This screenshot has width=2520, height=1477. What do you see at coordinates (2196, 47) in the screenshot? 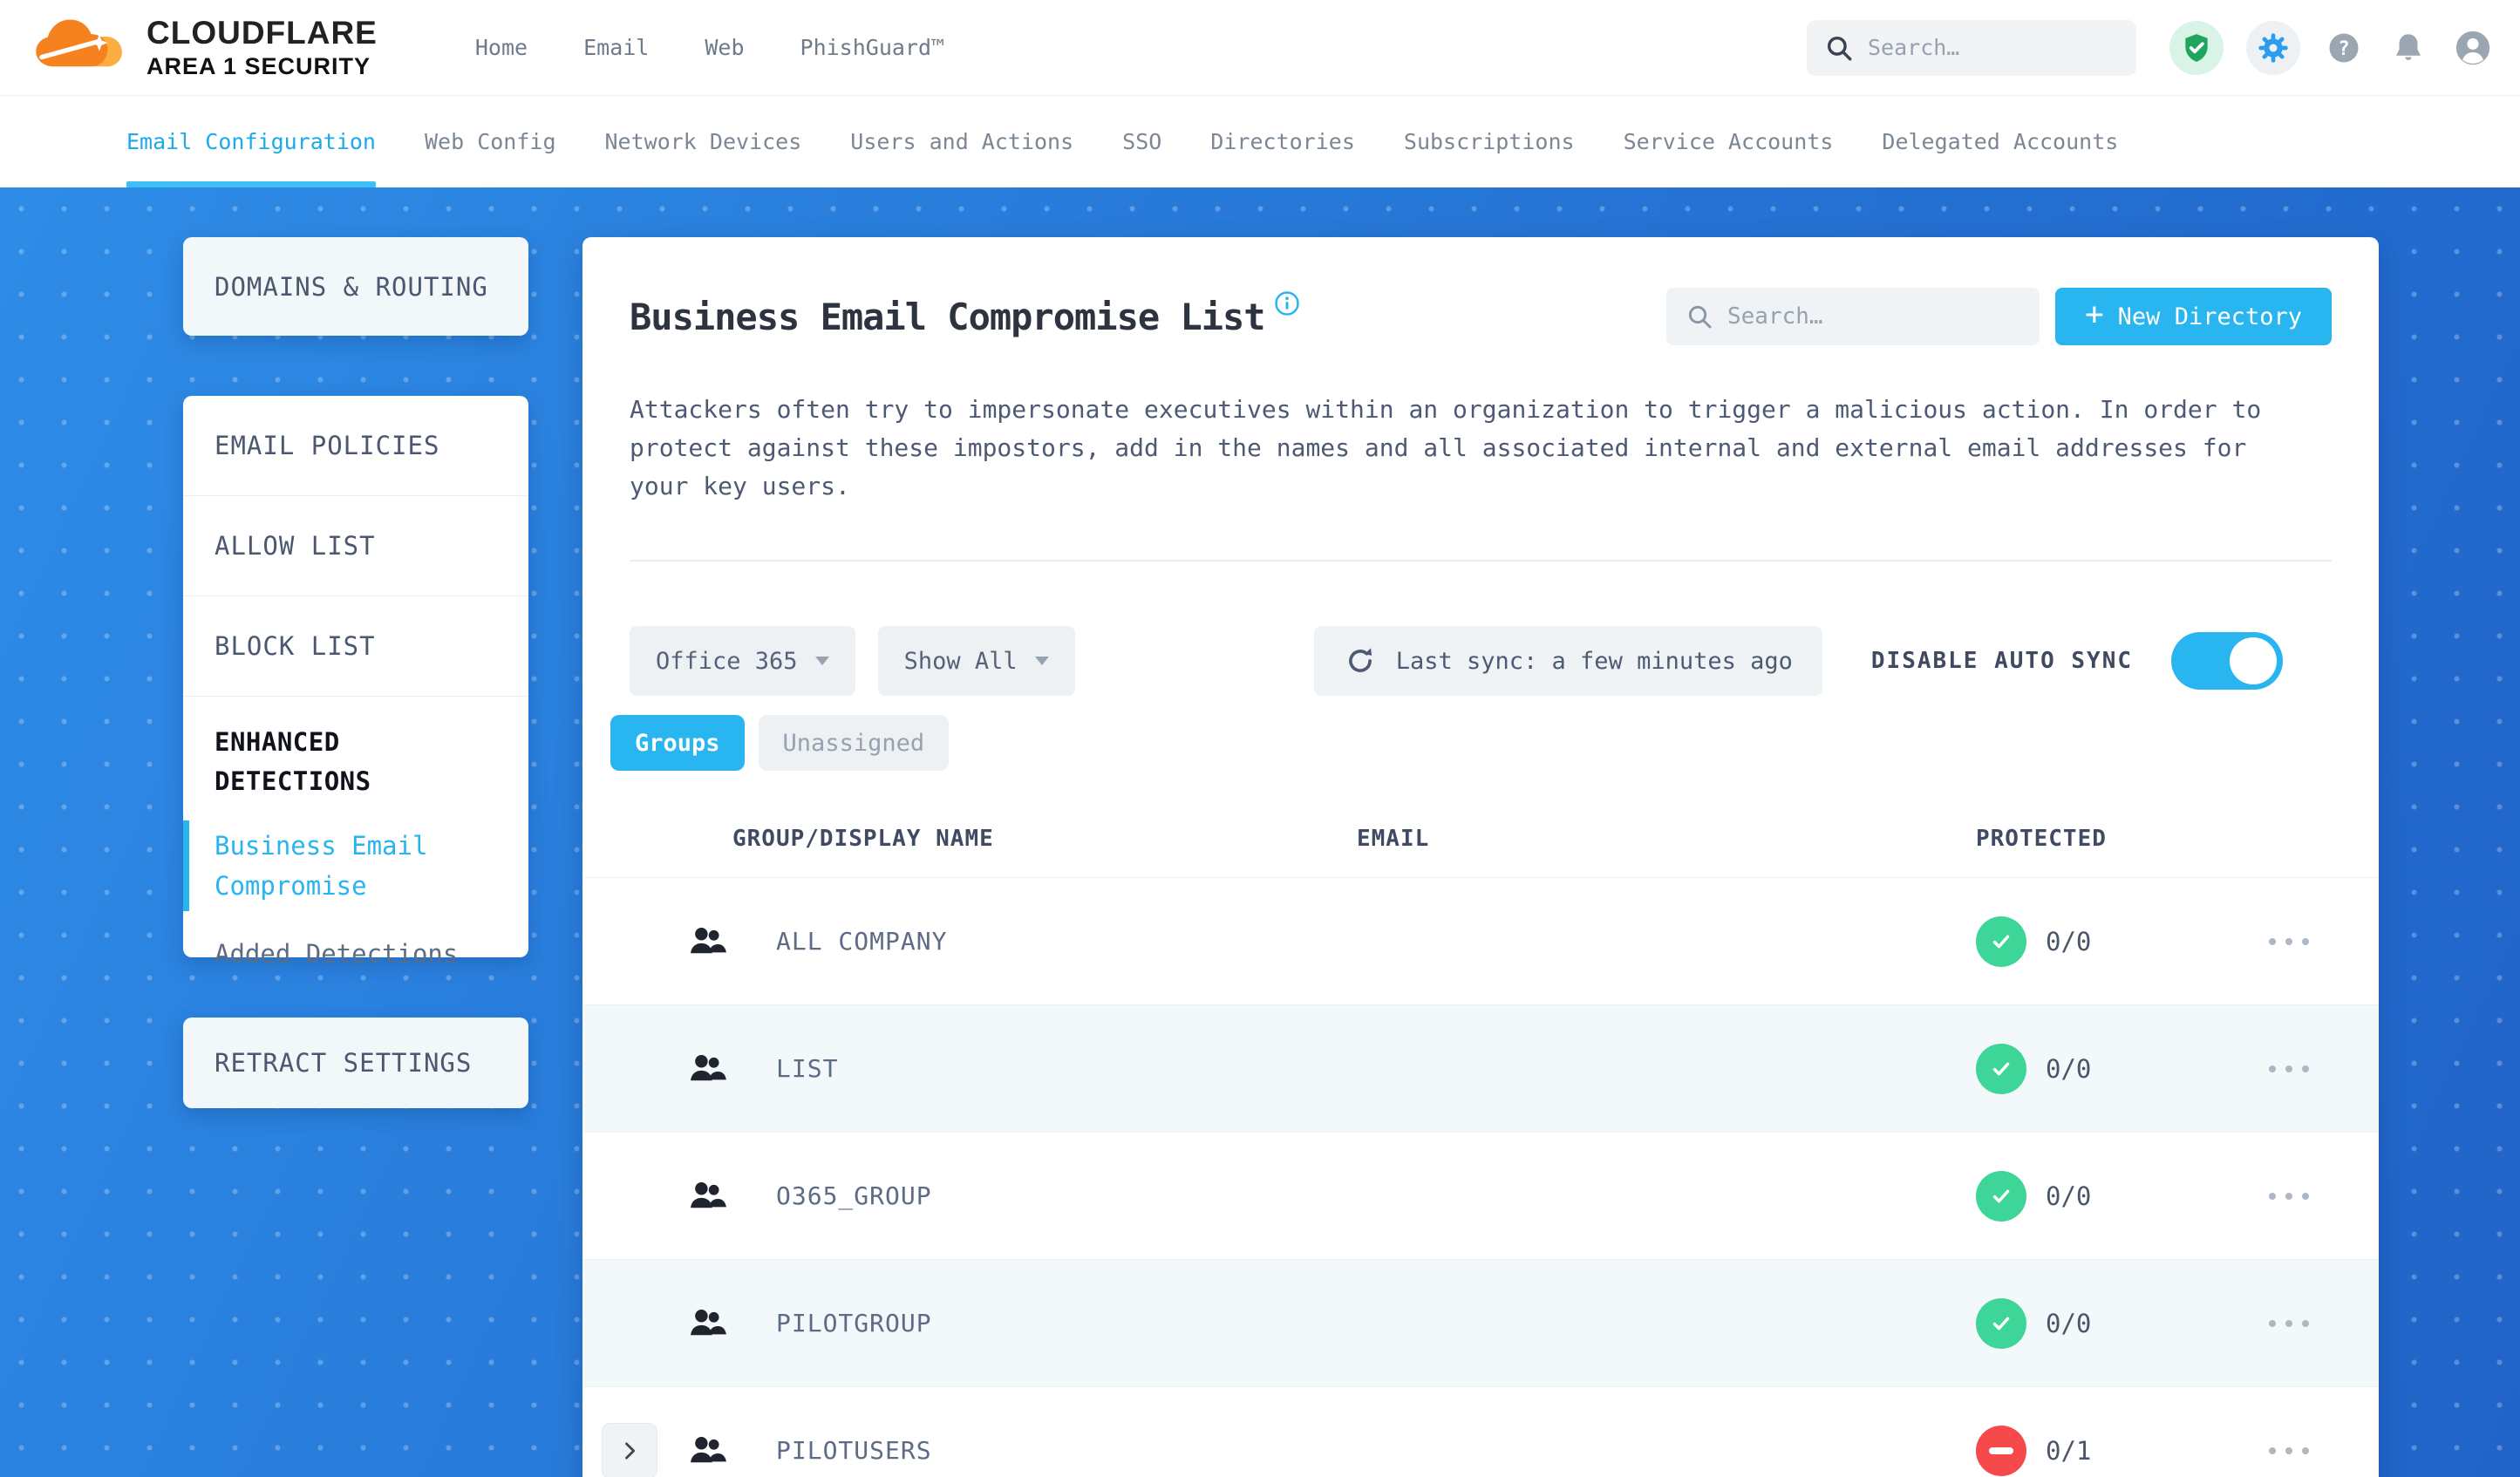
I see `shield-check-icon` at bounding box center [2196, 47].